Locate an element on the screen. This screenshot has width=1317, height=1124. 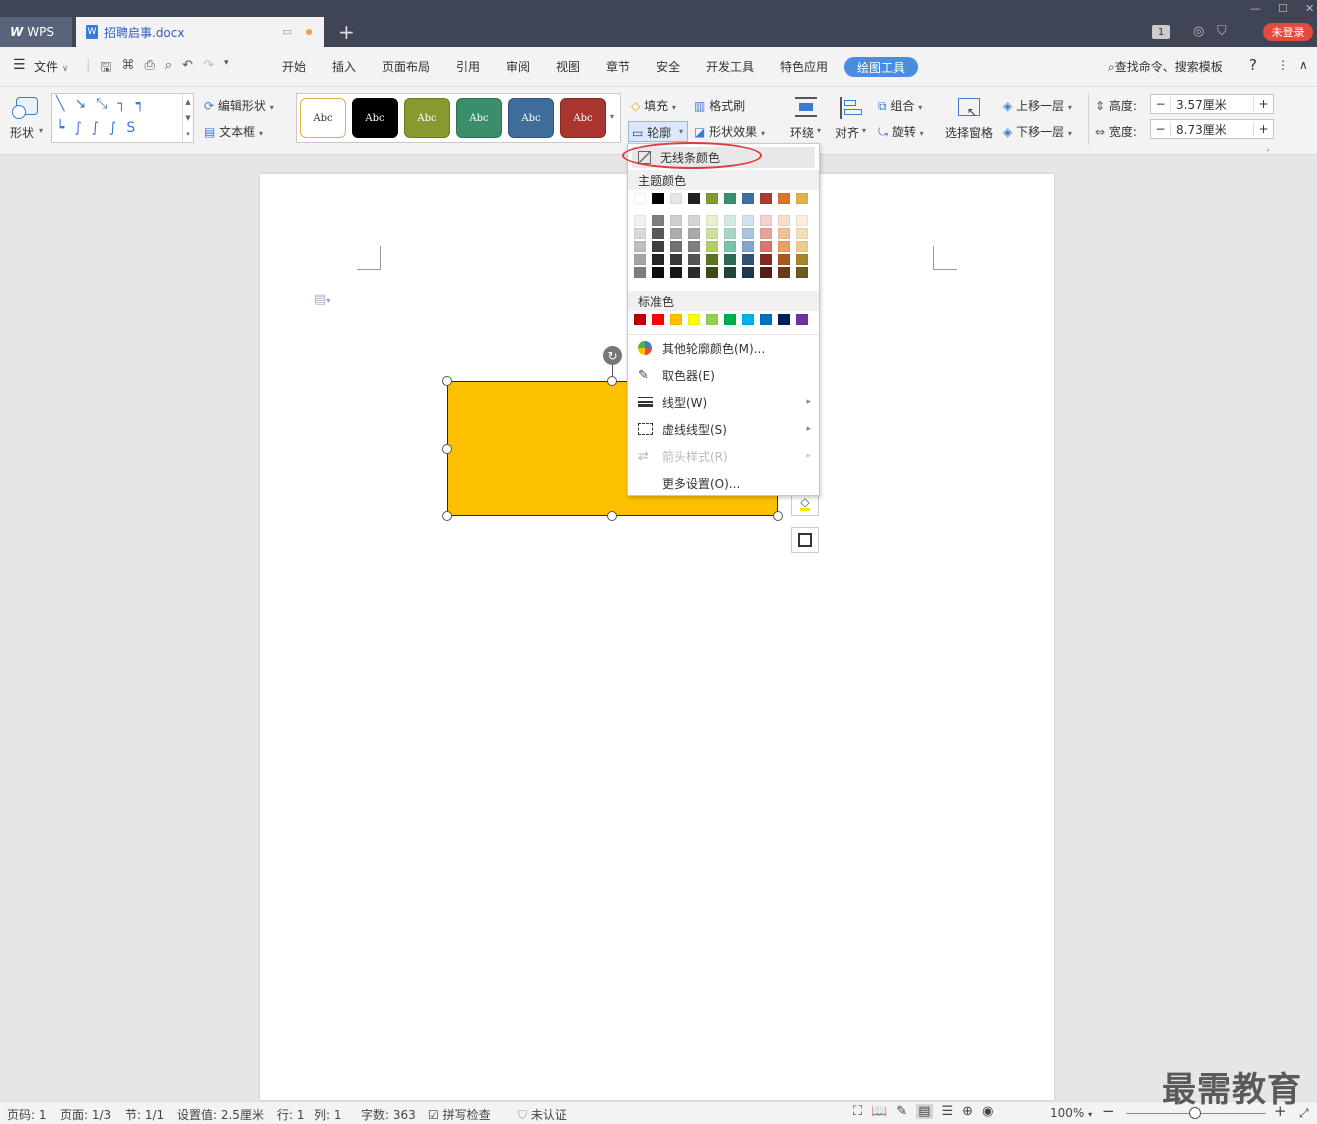
outline-button: ▭ 轮廓 ▾ is located at coordinates (658, 131).